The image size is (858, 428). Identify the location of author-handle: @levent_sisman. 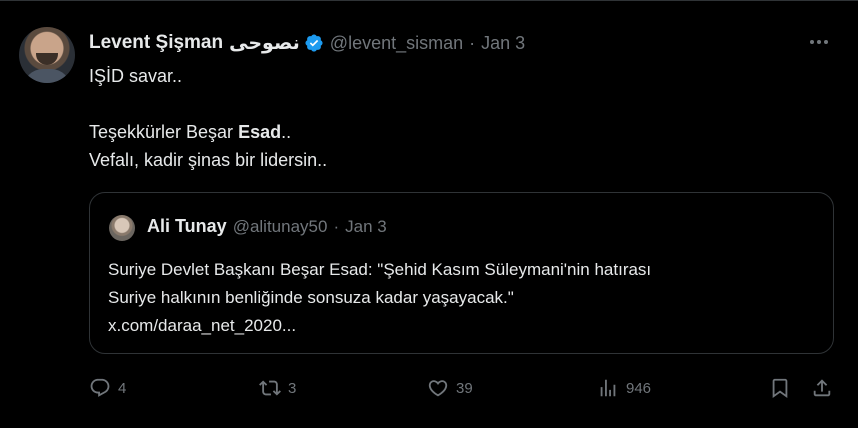
(396, 43).